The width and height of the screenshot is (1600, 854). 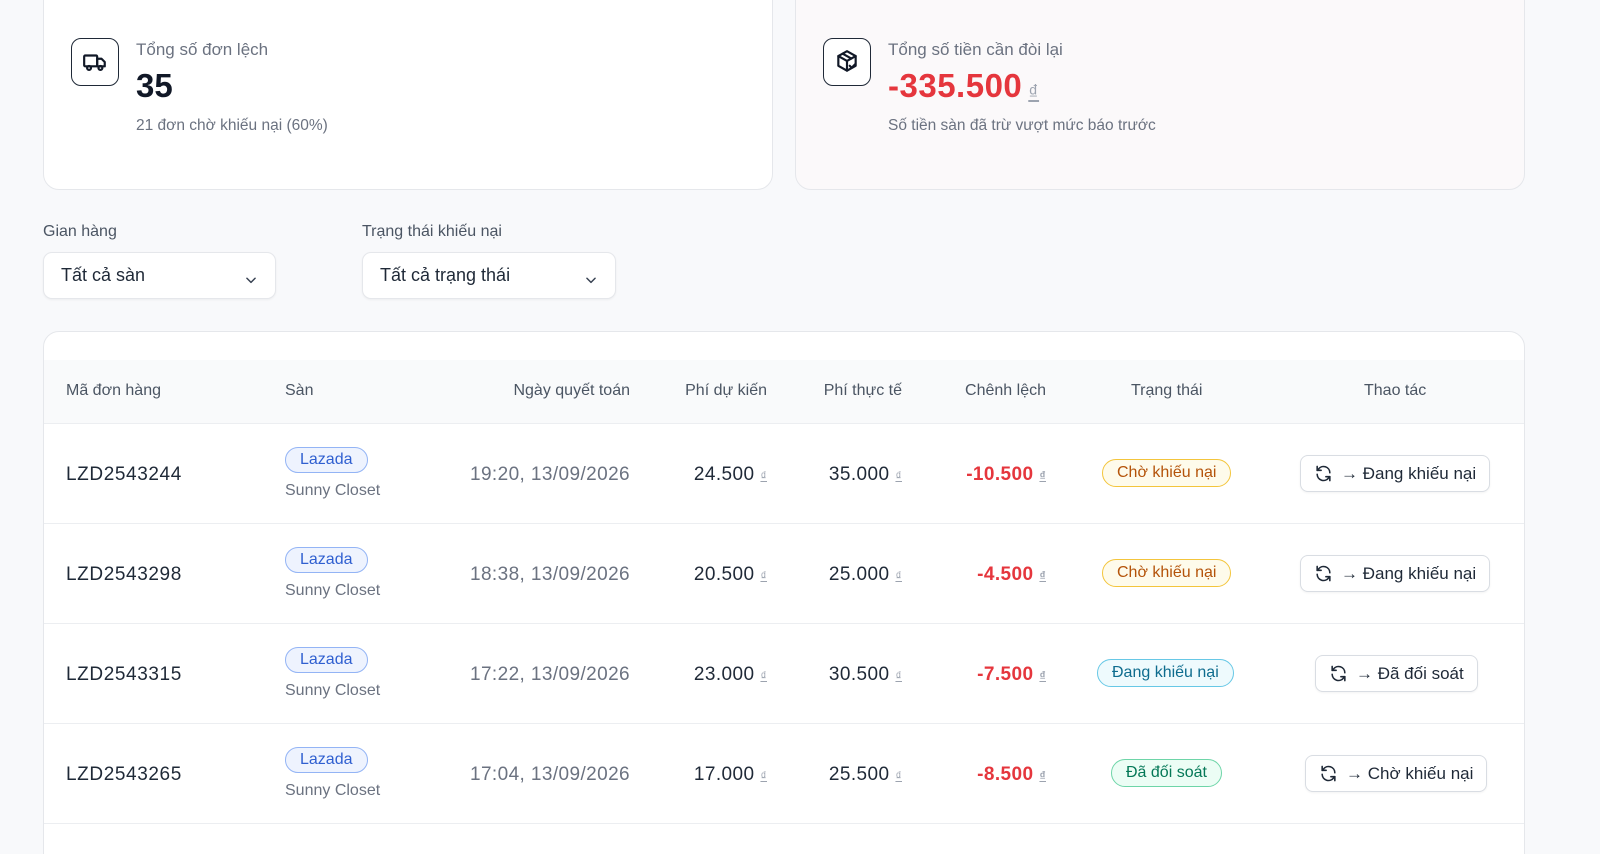 What do you see at coordinates (124, 474) in the screenshot?
I see `order-id: LZD2543244` at bounding box center [124, 474].